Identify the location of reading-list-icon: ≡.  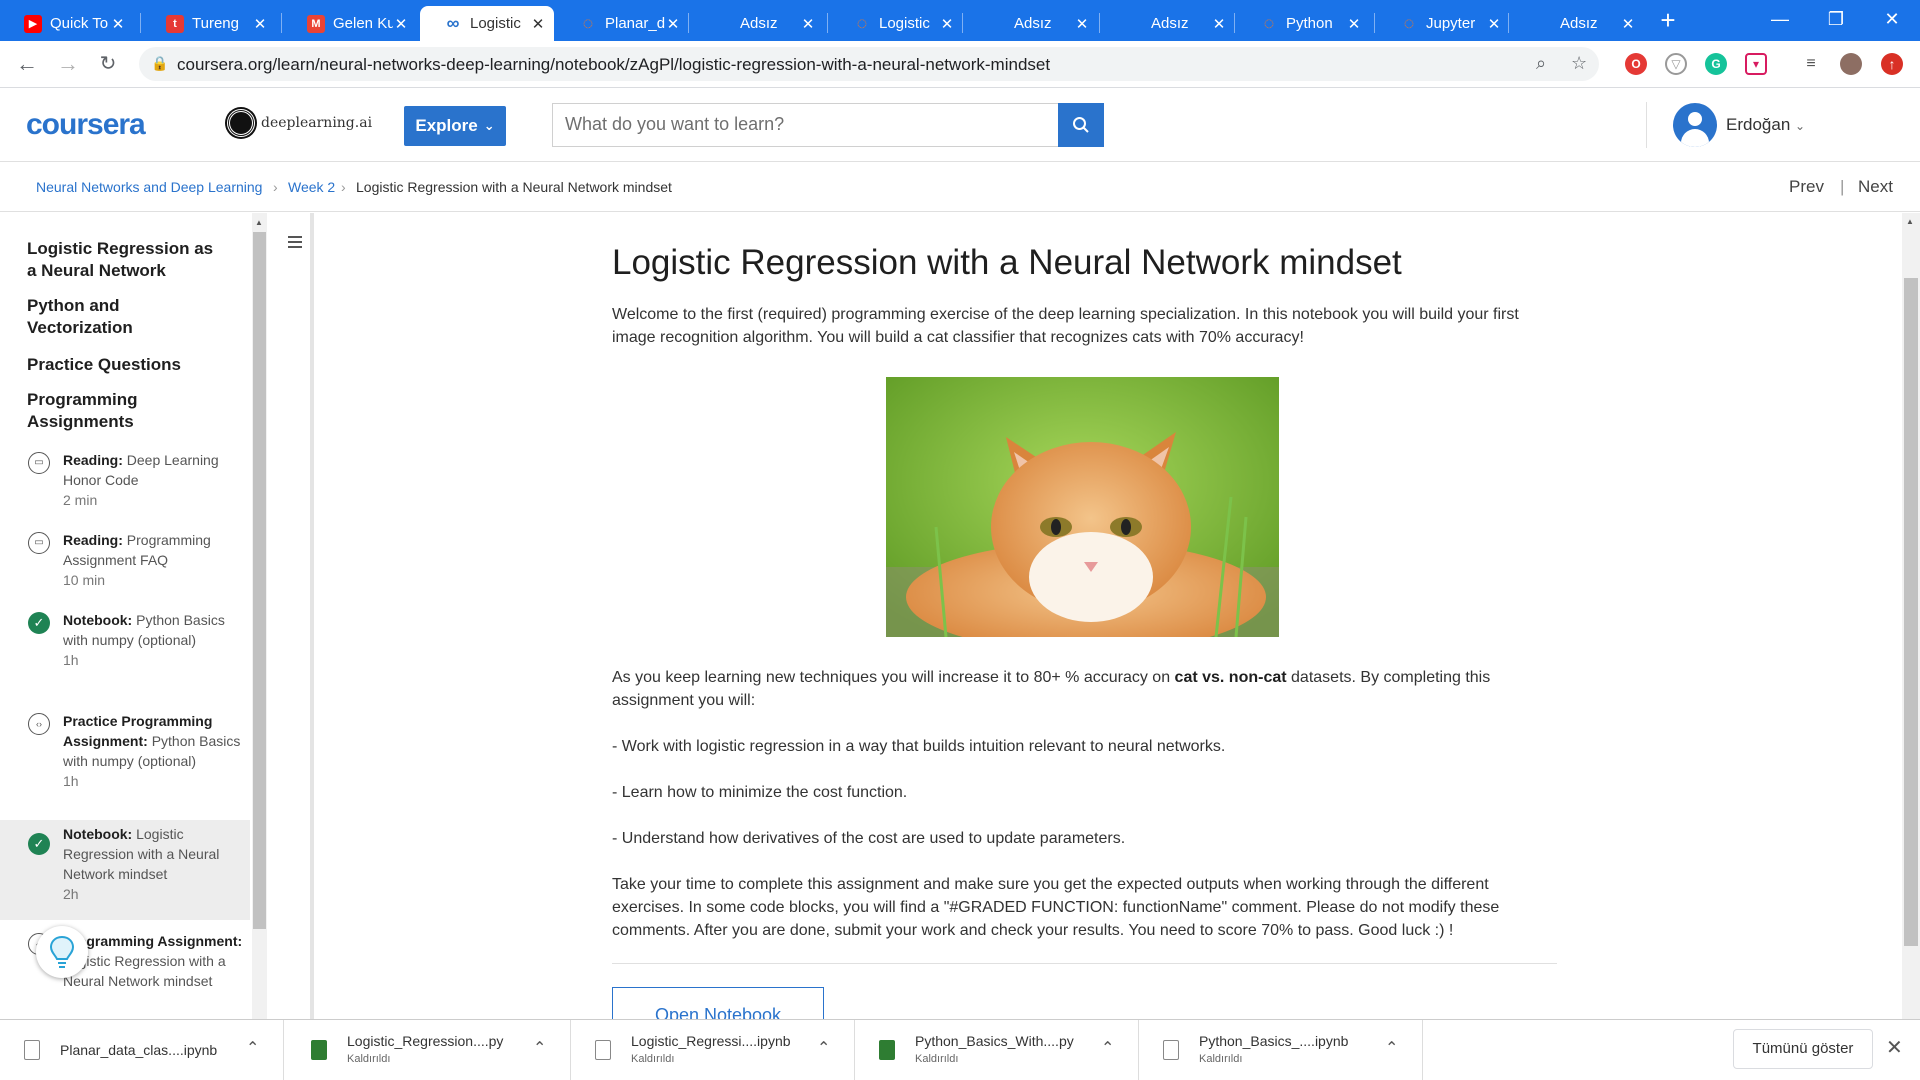
(1811, 64).